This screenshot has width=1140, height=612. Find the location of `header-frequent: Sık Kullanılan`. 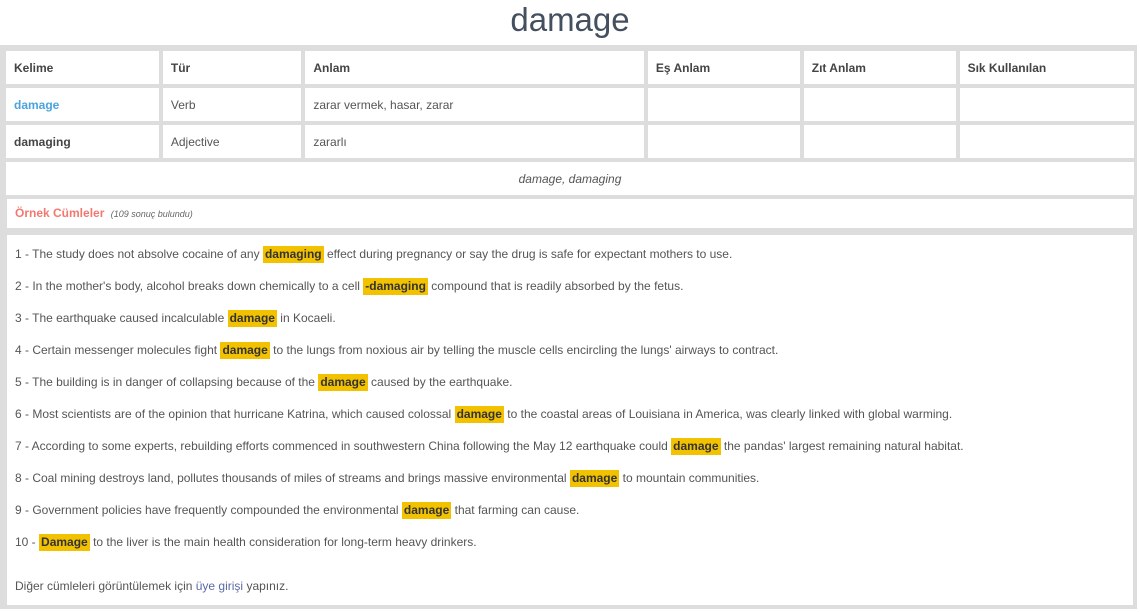

header-frequent: Sık Kullanılan is located at coordinates (1046, 67).